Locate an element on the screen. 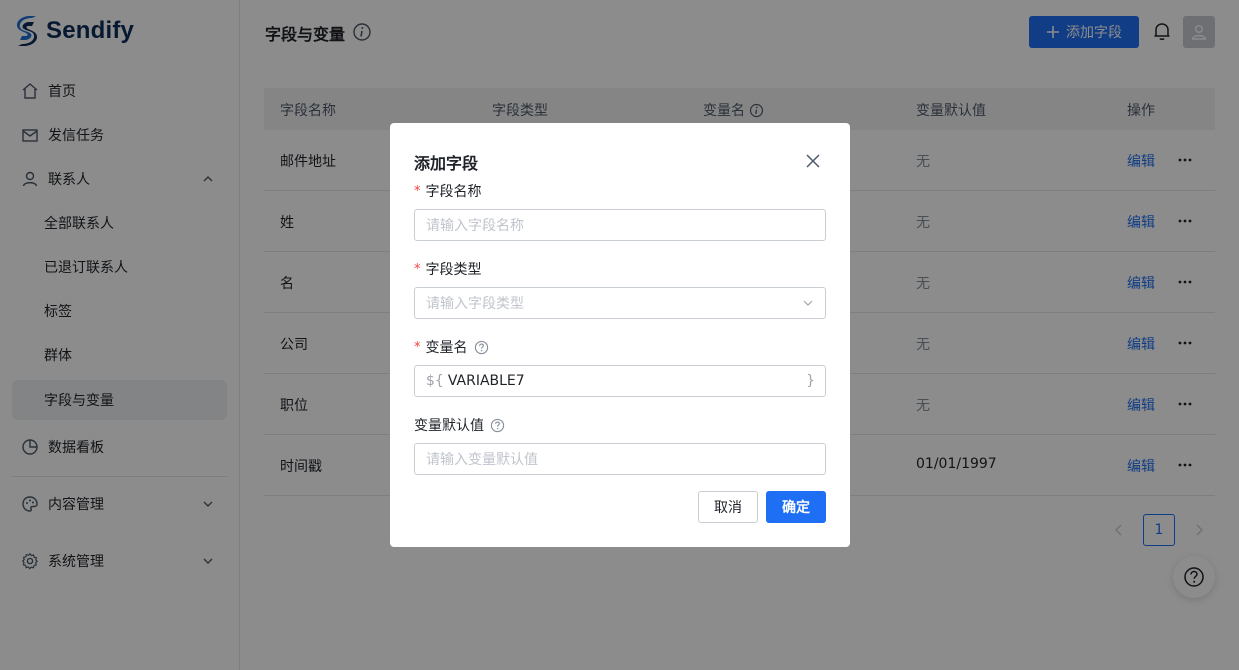 The width and height of the screenshot is (1239, 670). field-name-label: 字段名称 is located at coordinates (453, 192).